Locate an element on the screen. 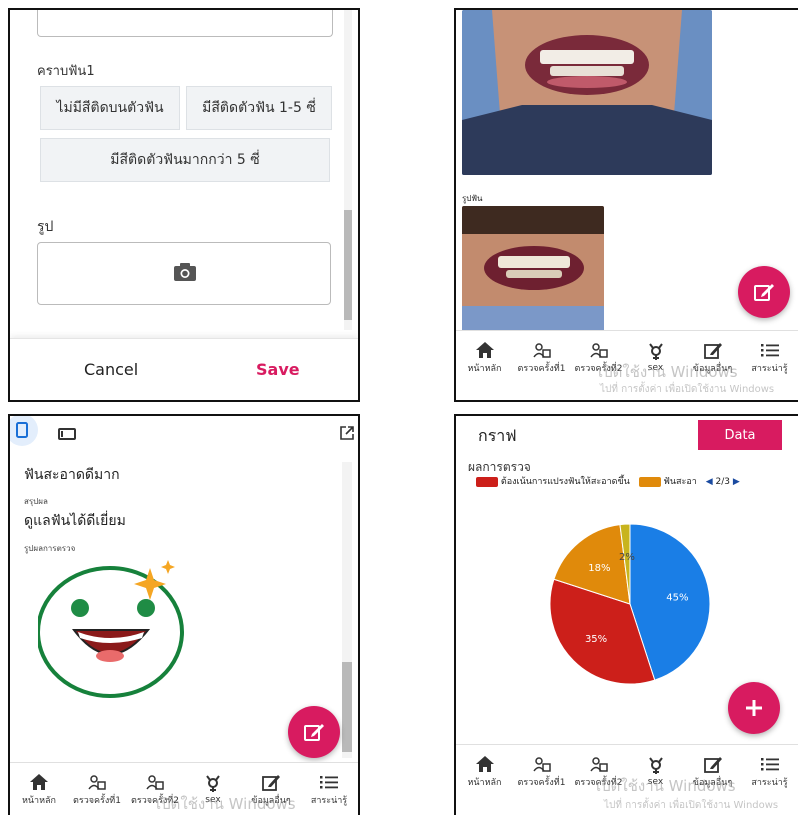 This screenshot has width=798, height=815. legend-pager: 2/3 is located at coordinates (722, 482).